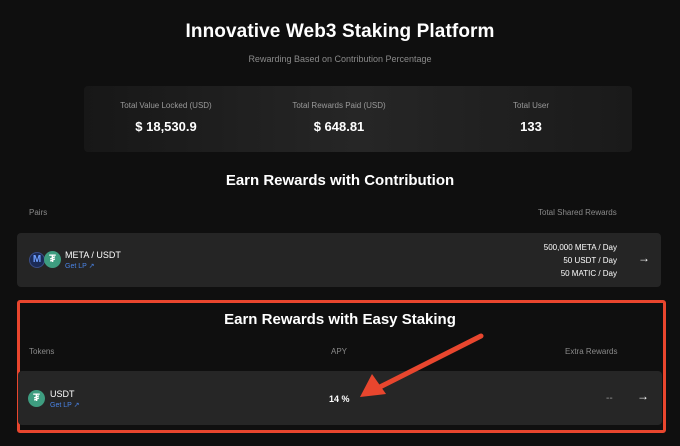 The image size is (680, 446). What do you see at coordinates (340, 319) in the screenshot?
I see `staking-section-title: Earn Rewards with Easy Staking` at bounding box center [340, 319].